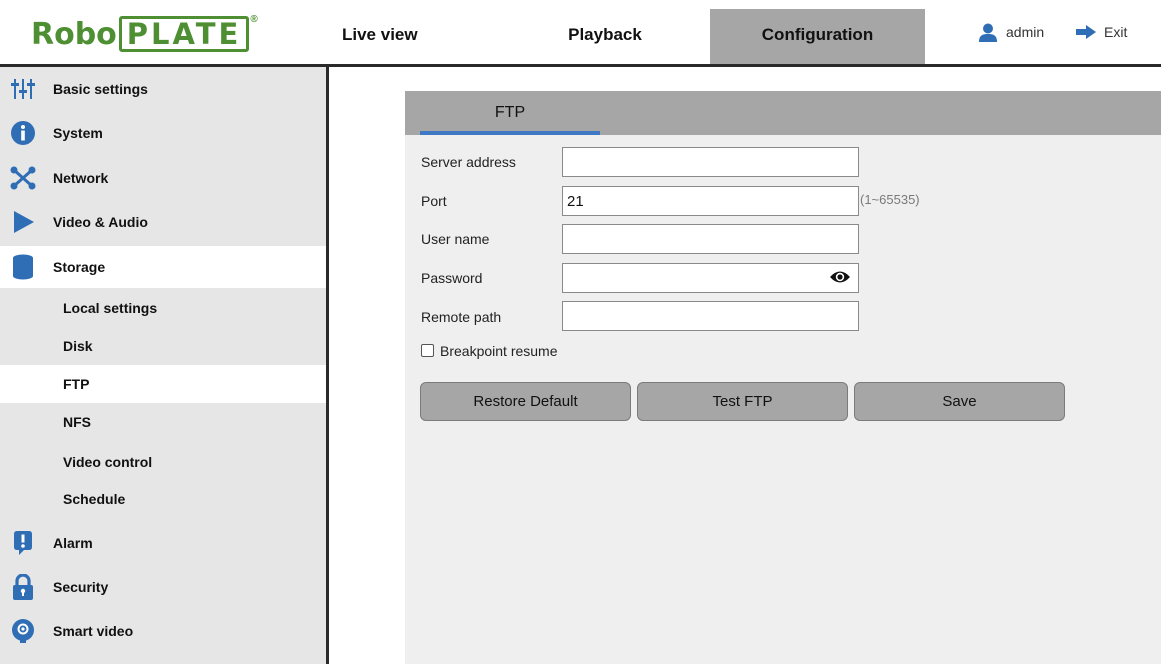  Describe the element at coordinates (383, 35) in the screenshot. I see `nav-tab-live-view: Live view` at that location.